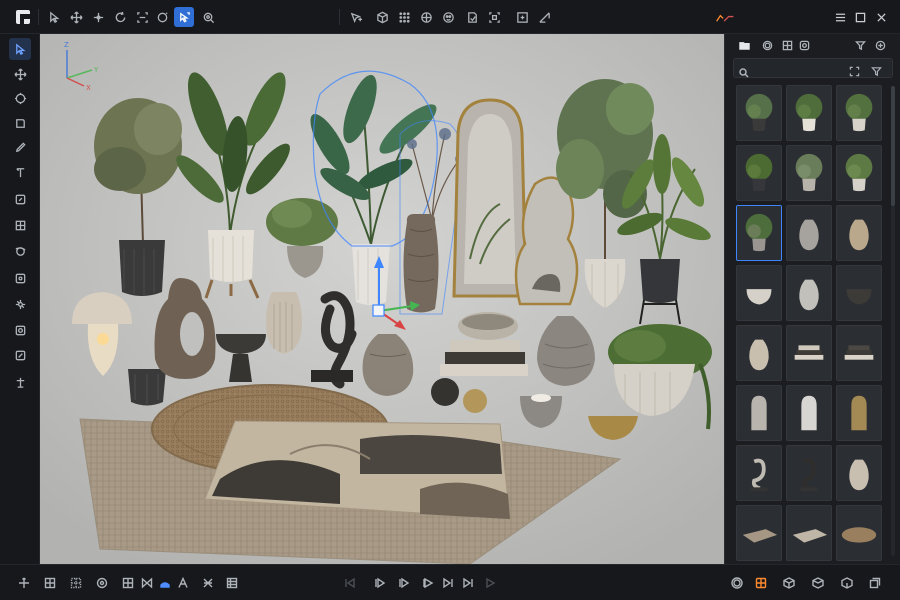 This screenshot has width=900, height=600. I want to click on prev-frame-icon, so click(404, 583).